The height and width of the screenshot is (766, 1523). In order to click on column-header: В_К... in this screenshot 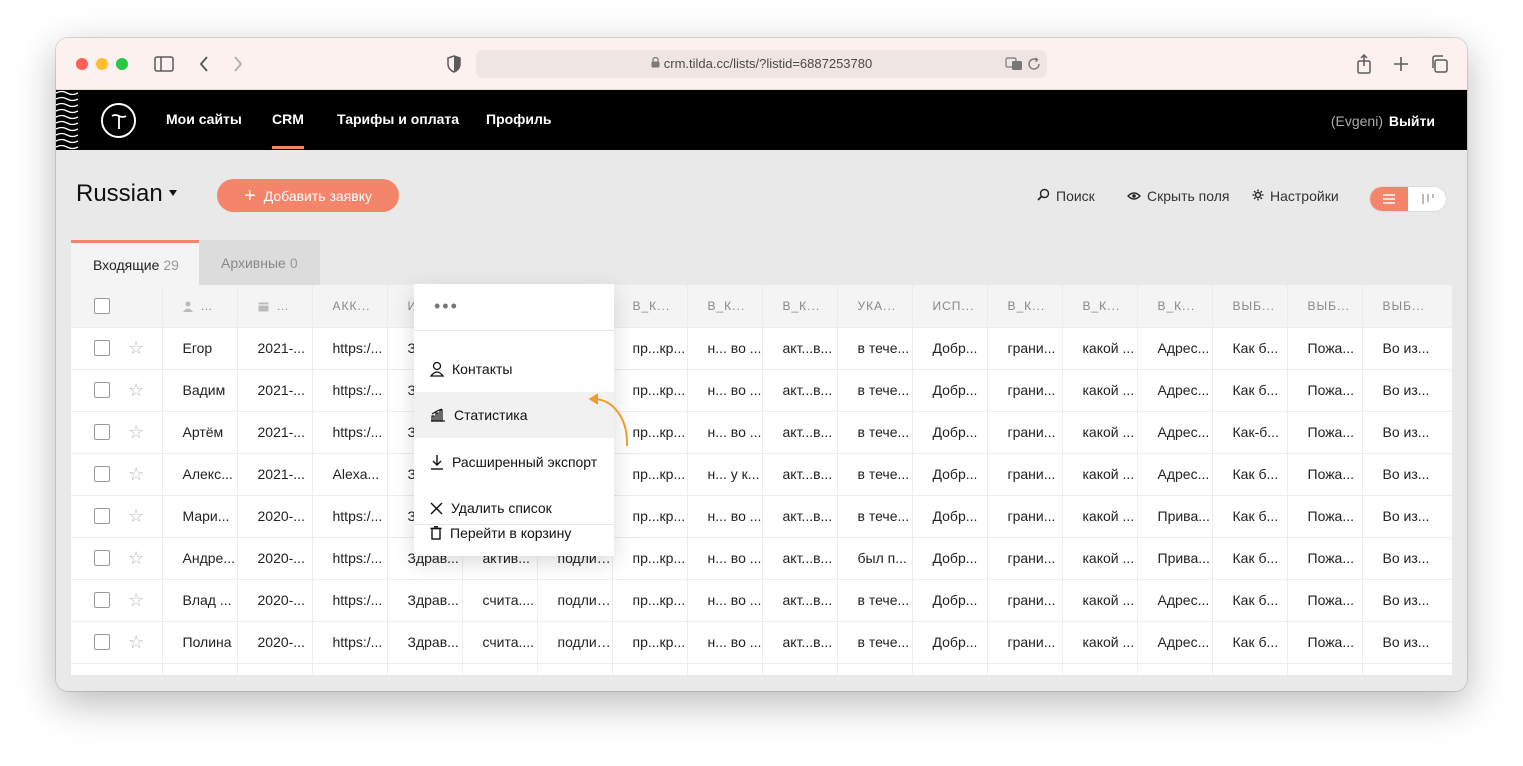, I will do `click(1175, 306)`.